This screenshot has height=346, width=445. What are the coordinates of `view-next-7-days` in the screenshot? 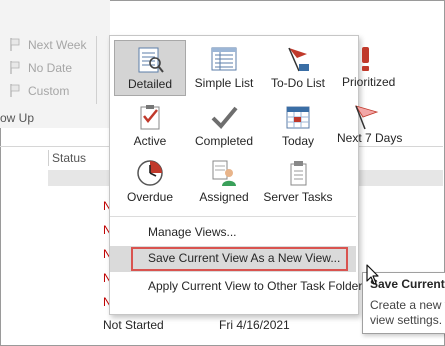 It's located at (357, 126).